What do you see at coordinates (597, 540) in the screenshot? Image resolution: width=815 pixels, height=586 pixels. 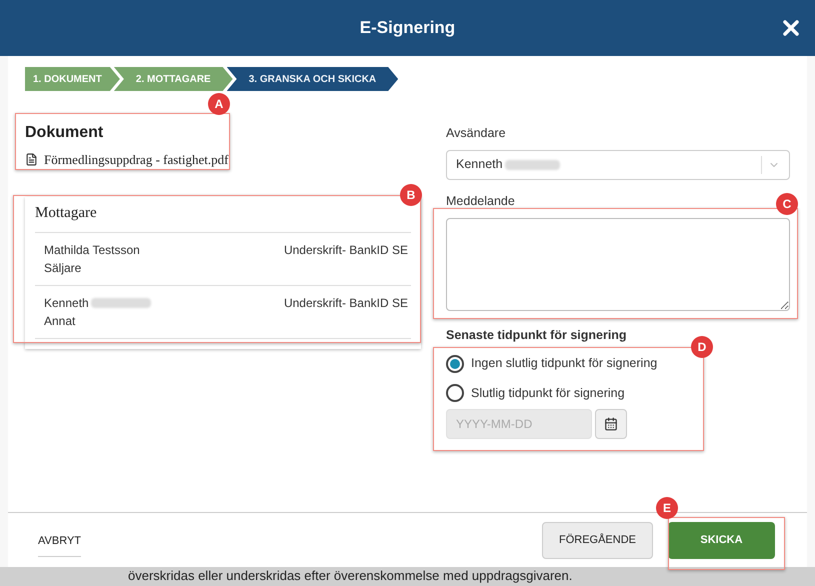 I see `previous-button: FÖREGÅENDE` at bounding box center [597, 540].